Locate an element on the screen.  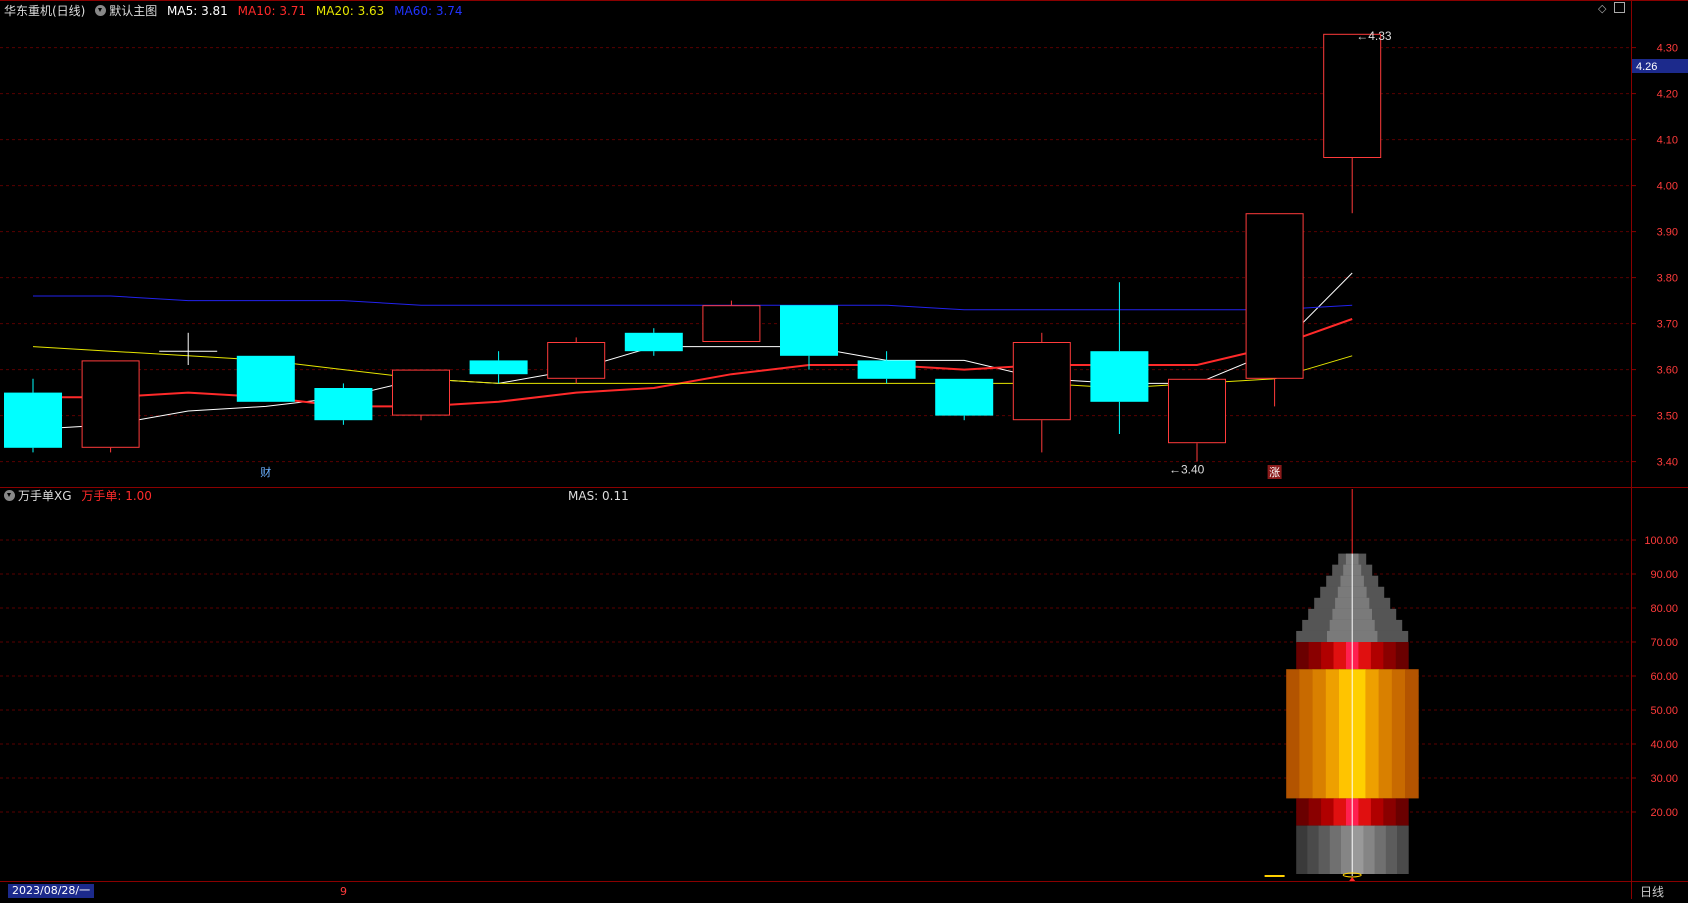
period-tab: 日线 is located at coordinates (1652, 891).